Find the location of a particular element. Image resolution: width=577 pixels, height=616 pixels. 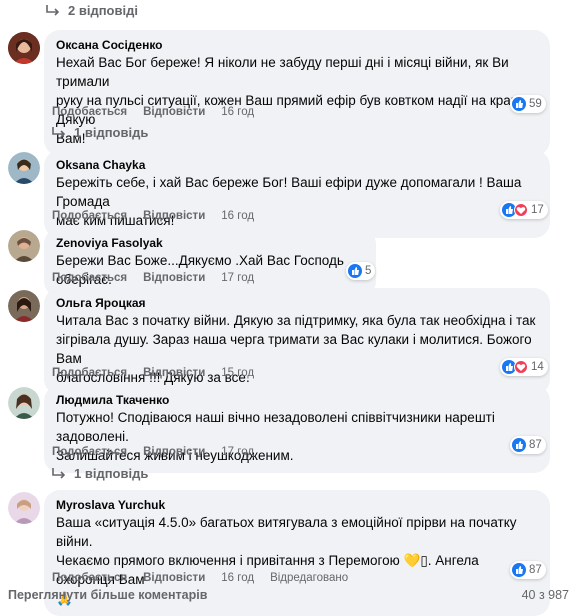

reaction-count: 17 is located at coordinates (524, 210).